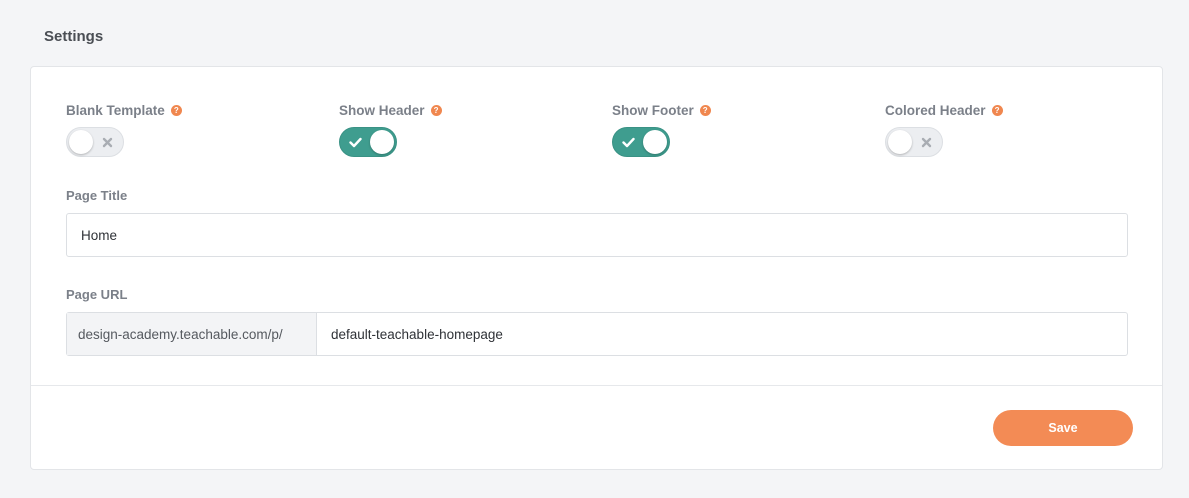 The width and height of the screenshot is (1189, 498). Describe the element at coordinates (368, 142) in the screenshot. I see `show-header-switch` at that location.